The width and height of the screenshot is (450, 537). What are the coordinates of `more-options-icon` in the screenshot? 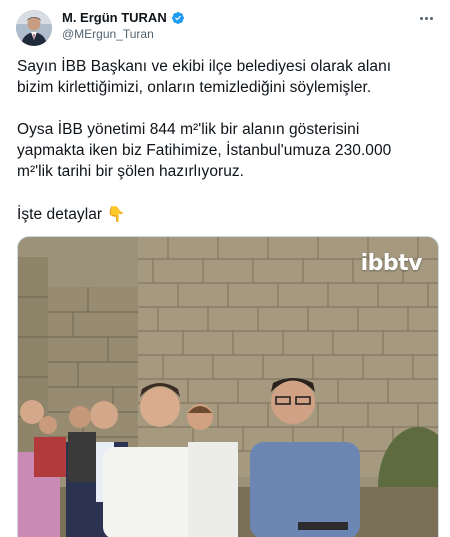 It's located at (426, 18).